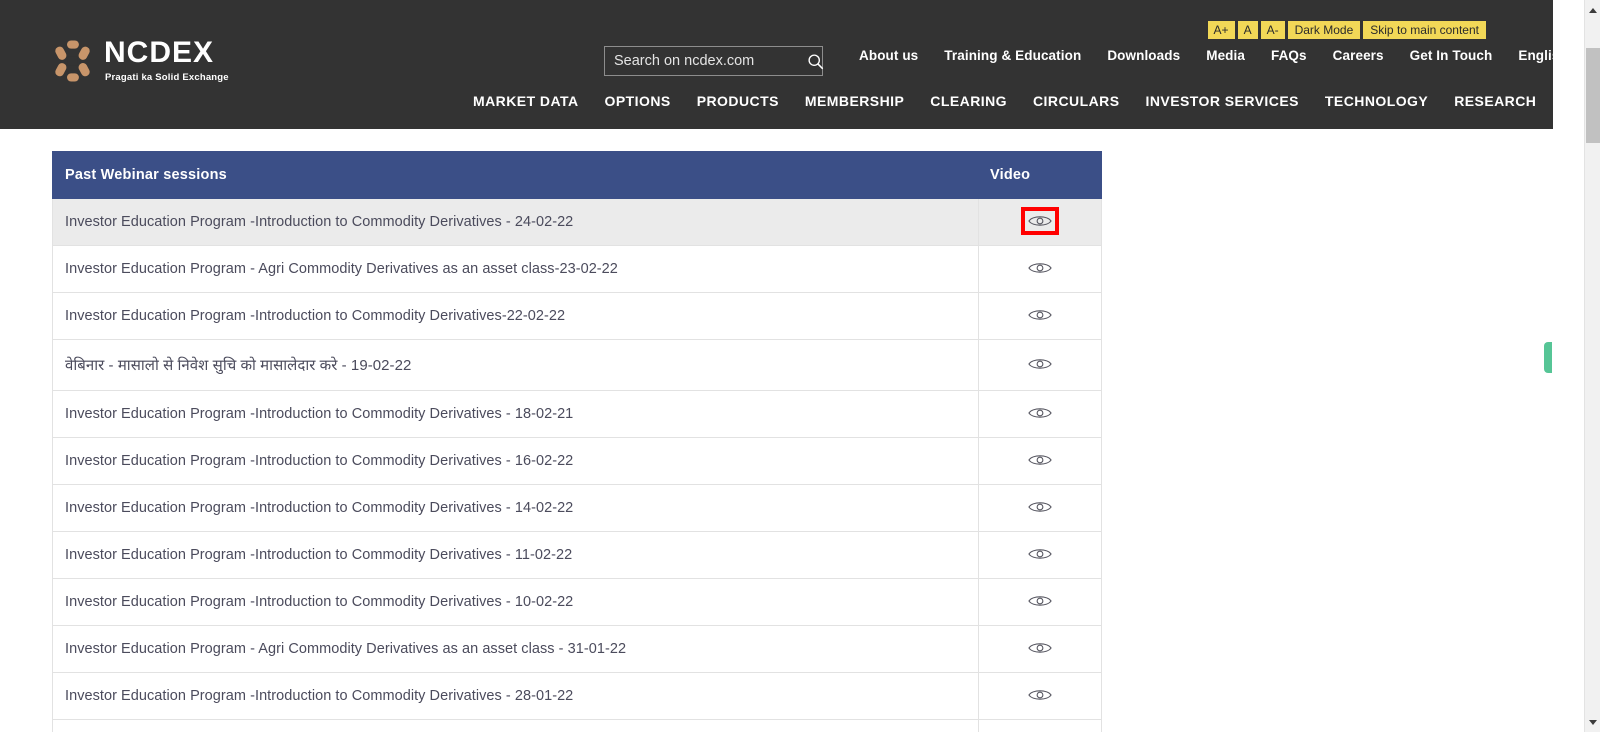 The image size is (1600, 732). What do you see at coordinates (1324, 30) in the screenshot?
I see `dark-mode-button: Dark Mode` at bounding box center [1324, 30].